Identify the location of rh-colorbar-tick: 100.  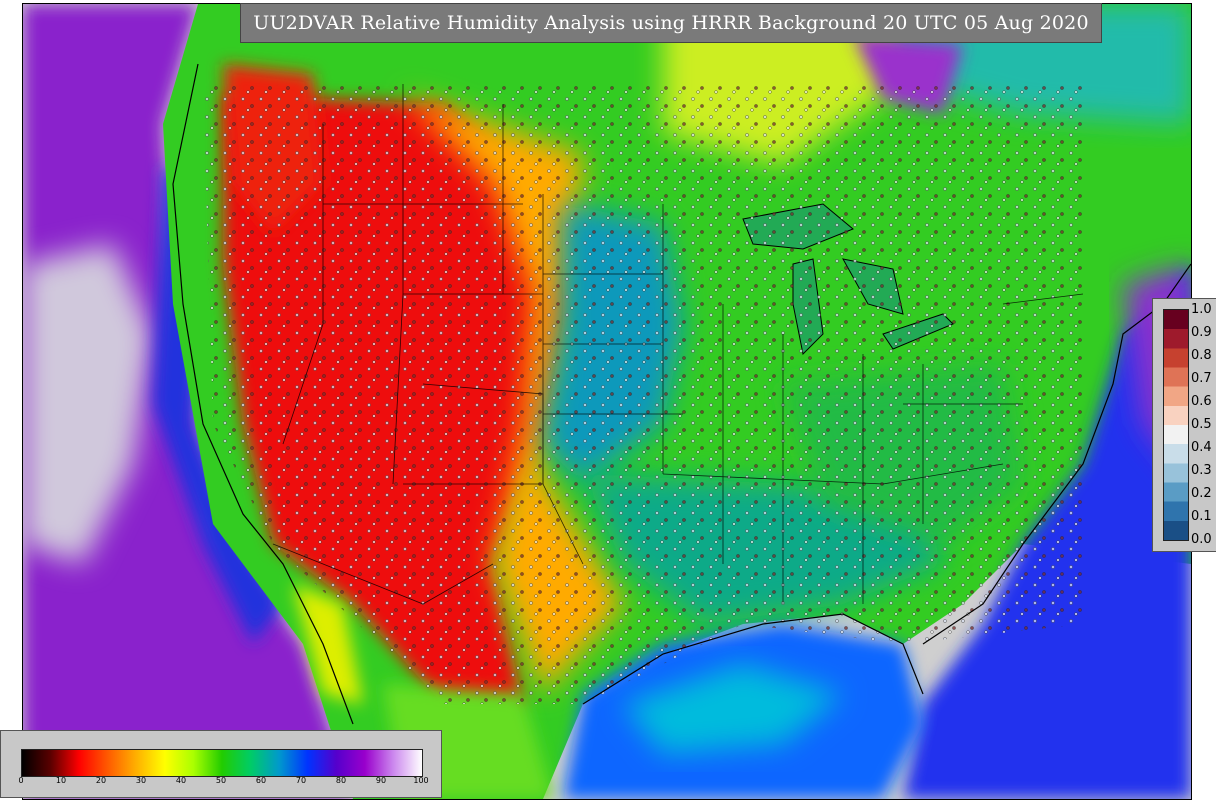
(421, 780).